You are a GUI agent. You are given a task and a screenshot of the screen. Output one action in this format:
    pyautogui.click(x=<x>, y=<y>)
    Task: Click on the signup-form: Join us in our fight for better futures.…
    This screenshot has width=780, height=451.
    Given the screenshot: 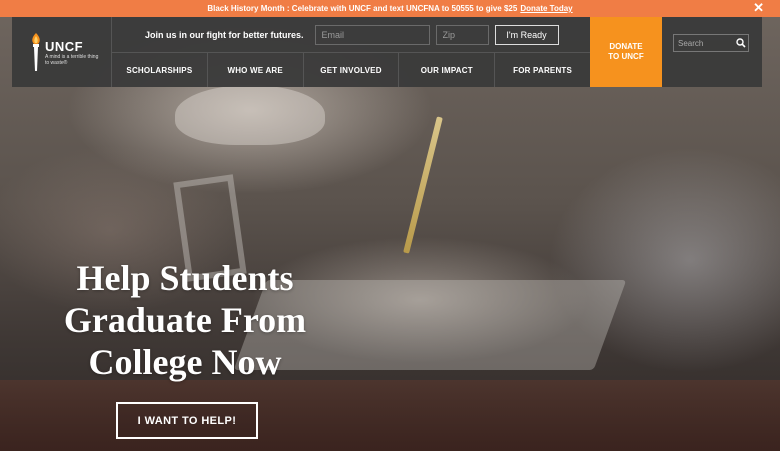 What is the action you would take?
    pyautogui.click(x=351, y=35)
    